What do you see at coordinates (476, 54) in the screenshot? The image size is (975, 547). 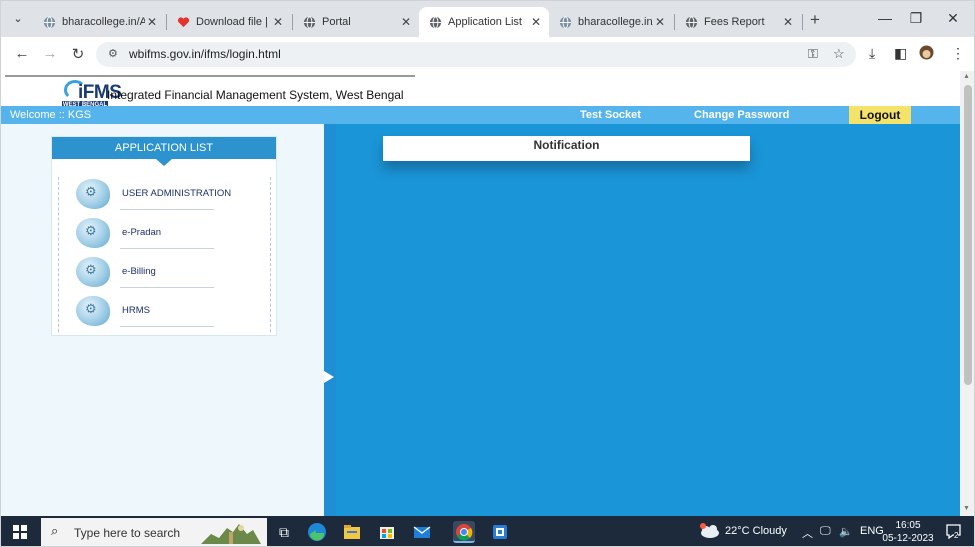 I see `address-bar: ⚙ wbifms.gov.in/ifms/login.html ⚿ ☆` at bounding box center [476, 54].